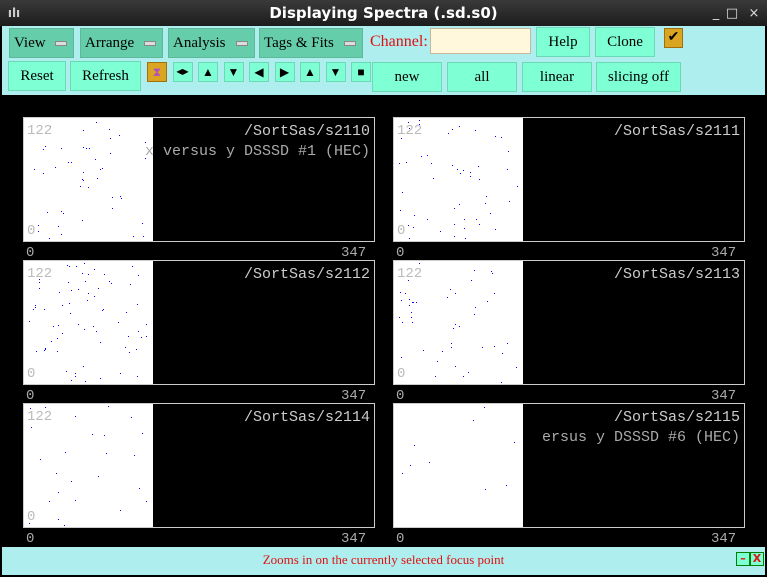 The image size is (767, 577). I want to click on zoom-focus-icon: ⧗, so click(157, 72).